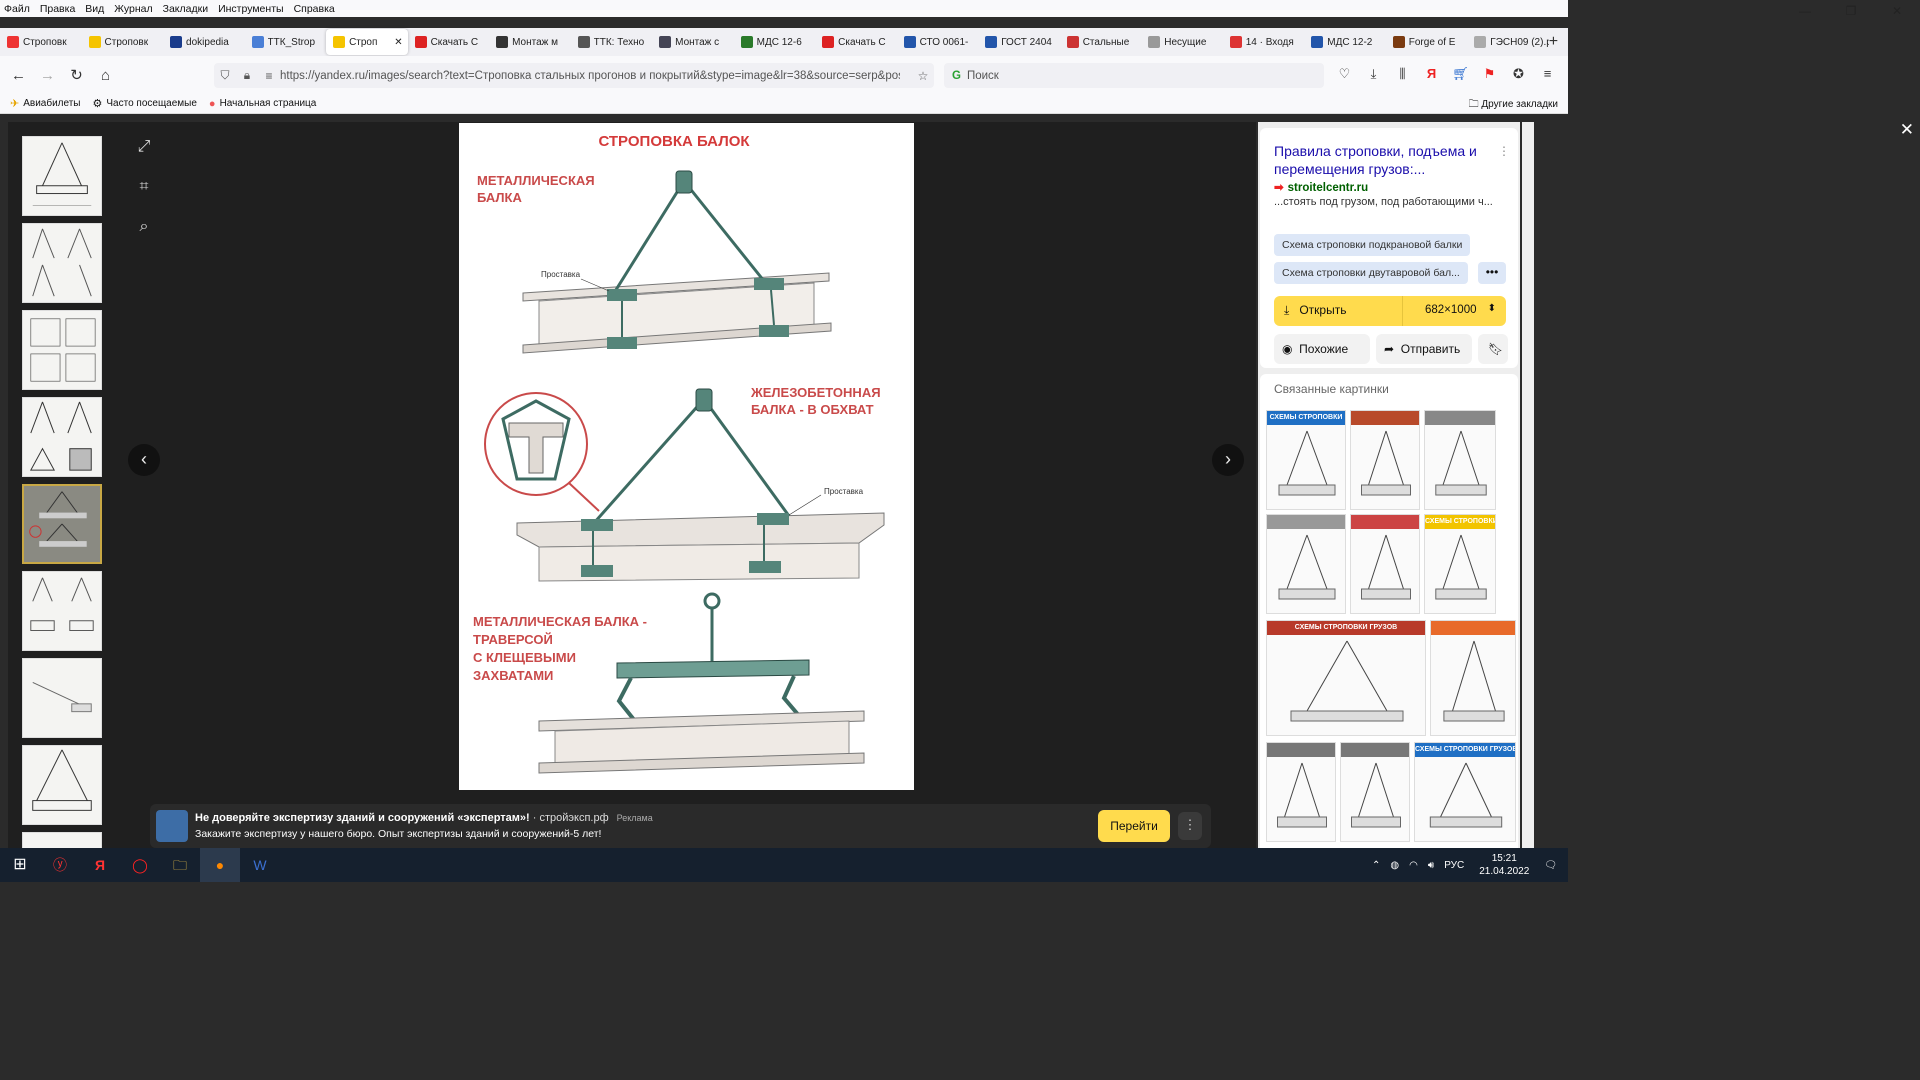 The height and width of the screenshot is (1080, 1920). I want to click on menu-item: Журнал, so click(133, 9).